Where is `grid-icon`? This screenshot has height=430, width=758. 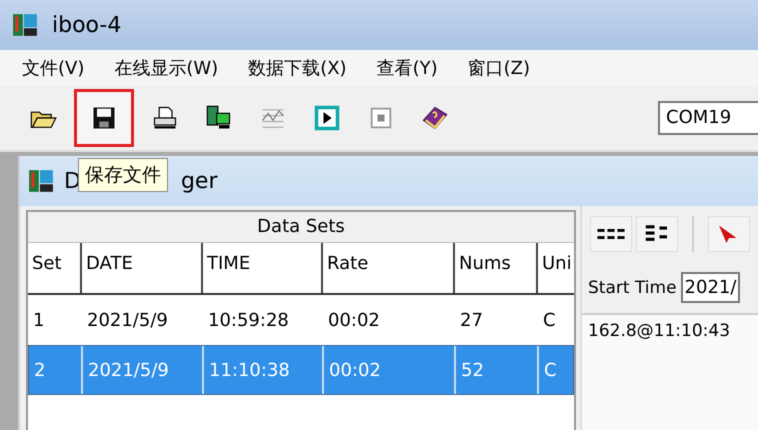 grid-icon is located at coordinates (611, 233).